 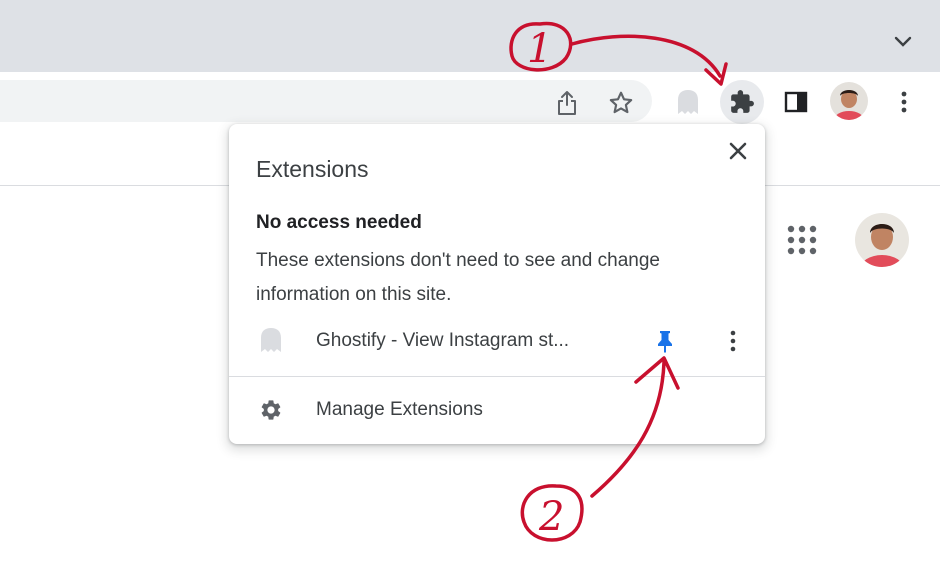 I want to click on puzzle-icon, so click(x=742, y=102).